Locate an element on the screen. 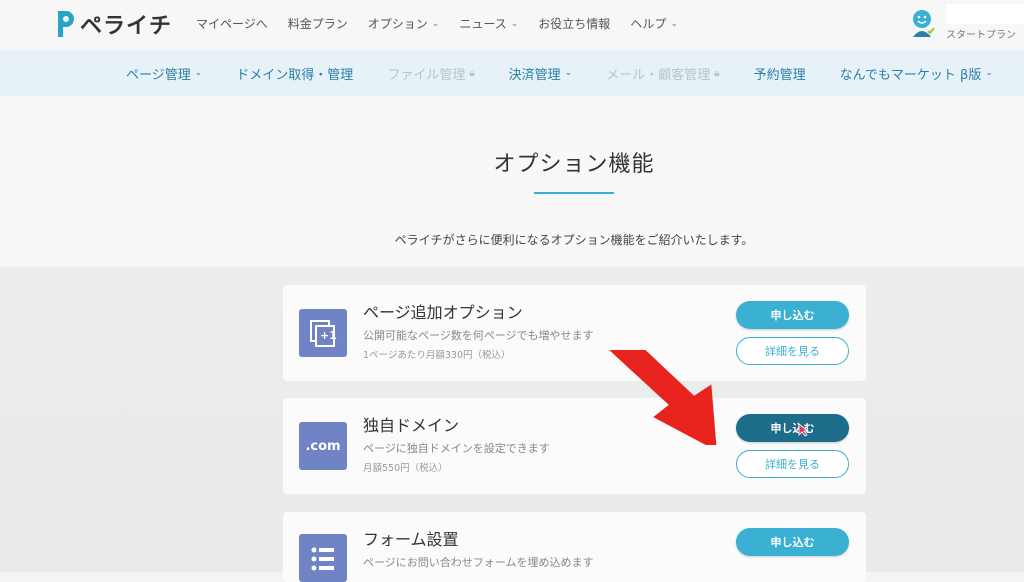  page-title: オプション機能 is located at coordinates (574, 164).